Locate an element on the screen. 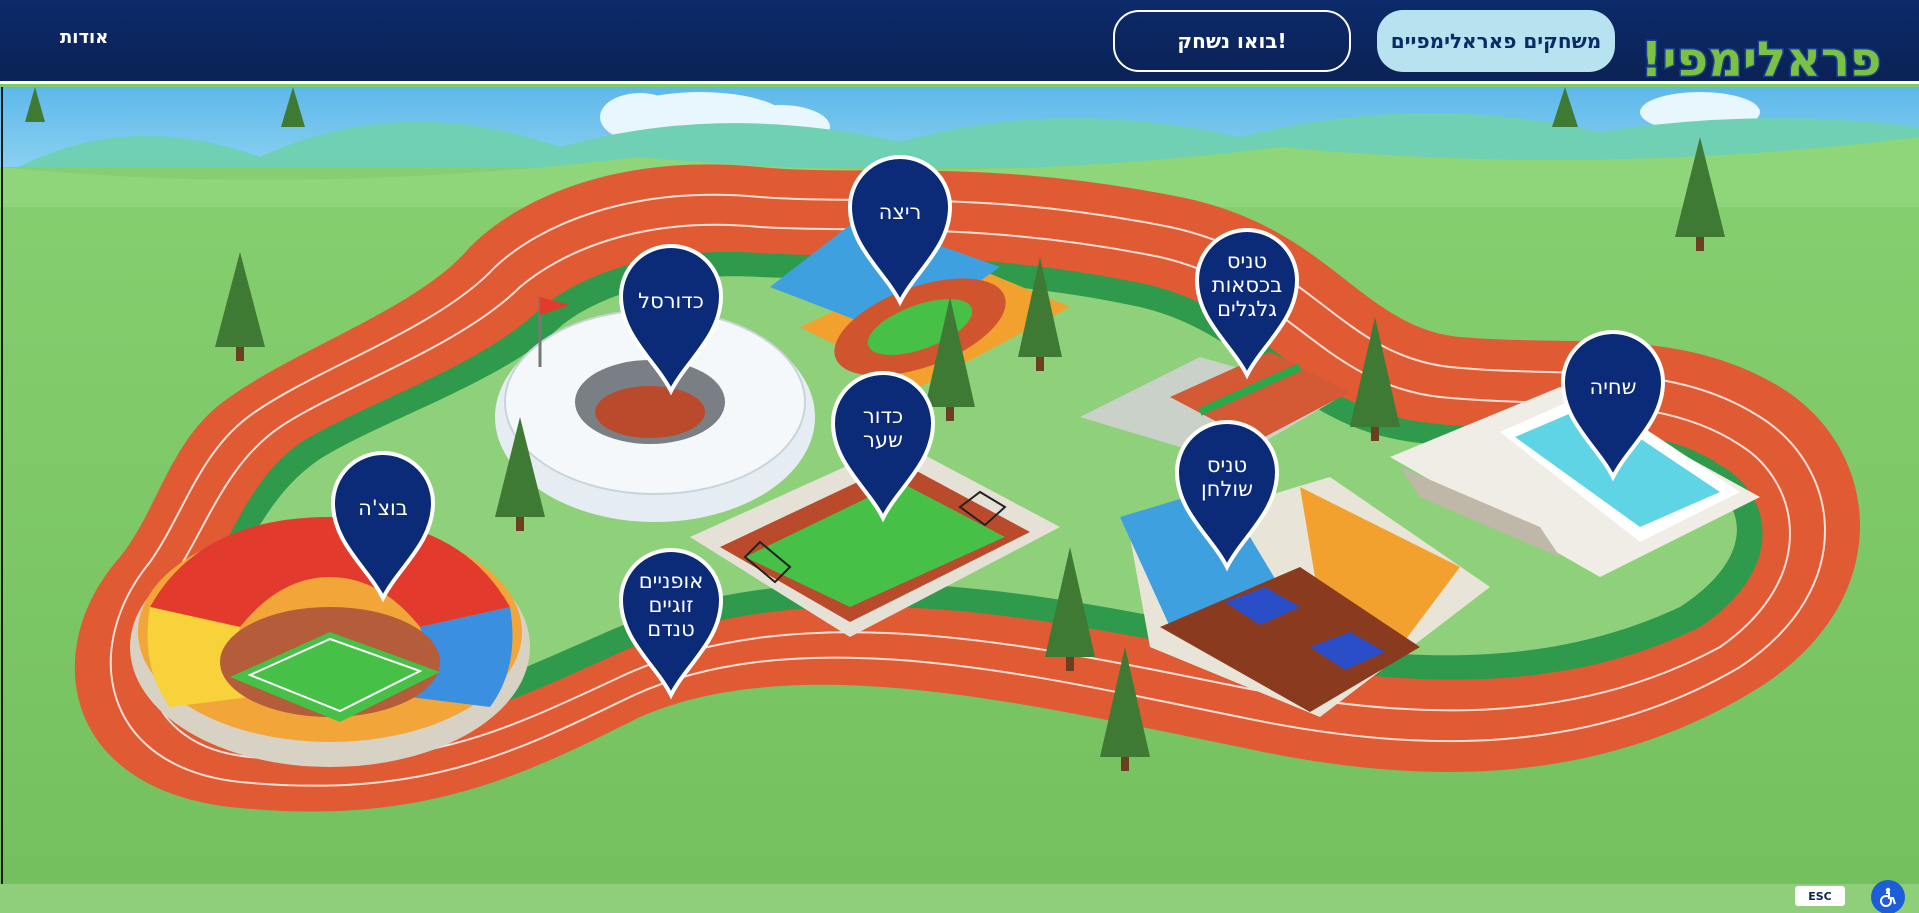 The image size is (1919, 913). accessibility-icon is located at coordinates (1888, 896).